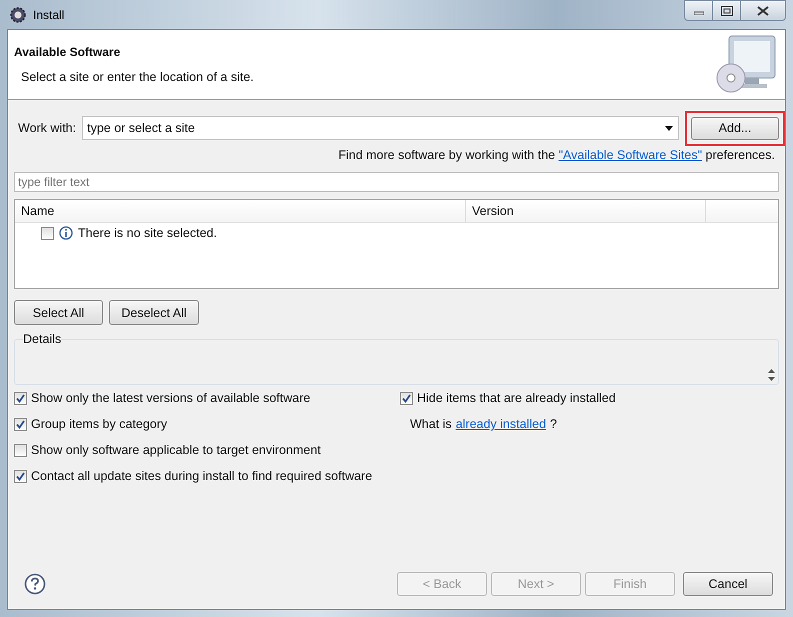 The height and width of the screenshot is (617, 793). Describe the element at coordinates (630, 155) in the screenshot. I see `preferences-link: "Available Software Sites"` at that location.